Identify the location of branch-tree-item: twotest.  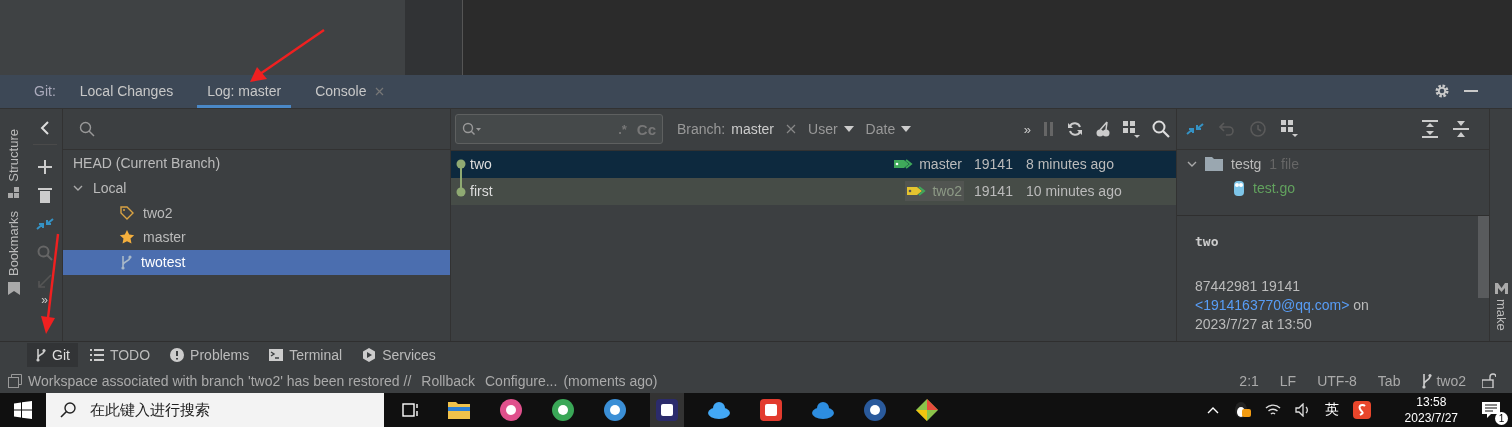
(256, 262).